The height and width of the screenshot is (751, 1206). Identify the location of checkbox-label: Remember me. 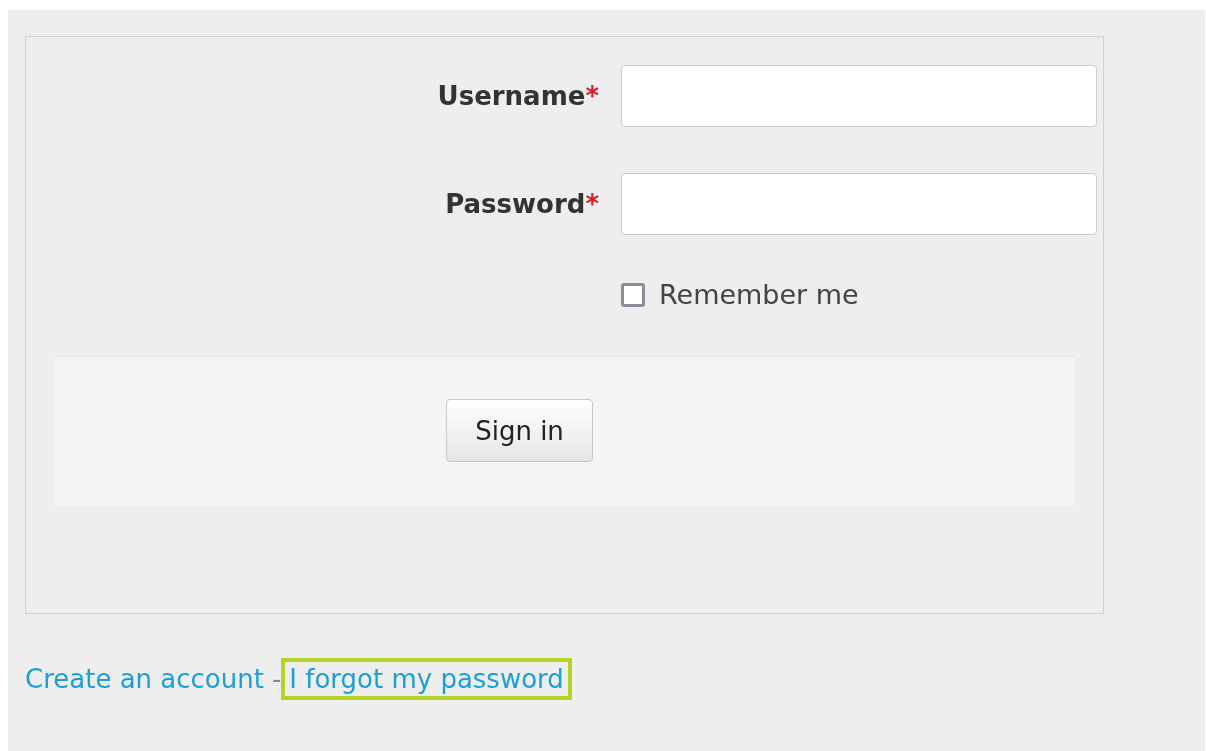
(759, 294).